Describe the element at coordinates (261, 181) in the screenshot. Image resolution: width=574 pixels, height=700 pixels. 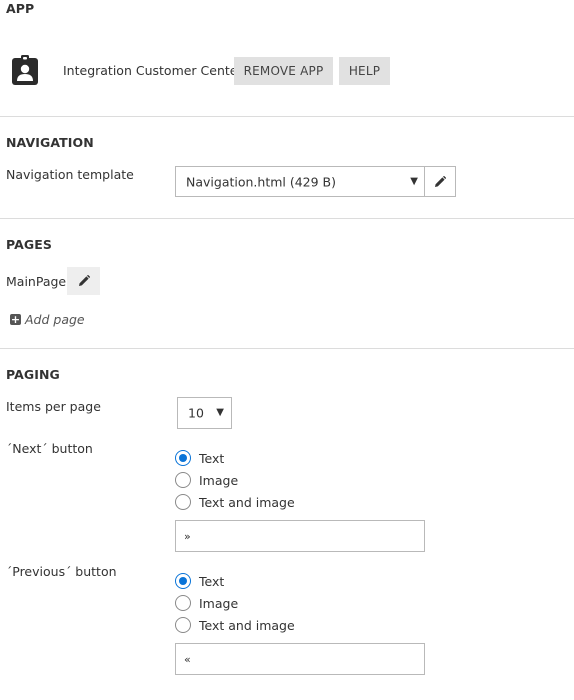
I see `navigation-template-value: Navigation.html (429 B)` at that location.